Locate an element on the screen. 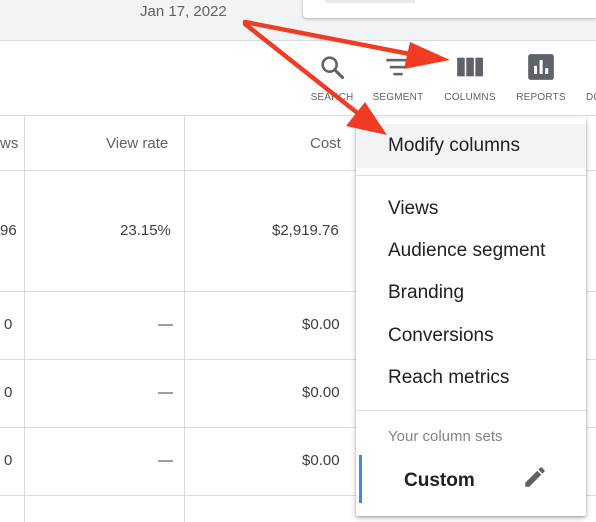 This screenshot has width=596, height=522. menu-item-modify-columns: Modify columns is located at coordinates (471, 146).